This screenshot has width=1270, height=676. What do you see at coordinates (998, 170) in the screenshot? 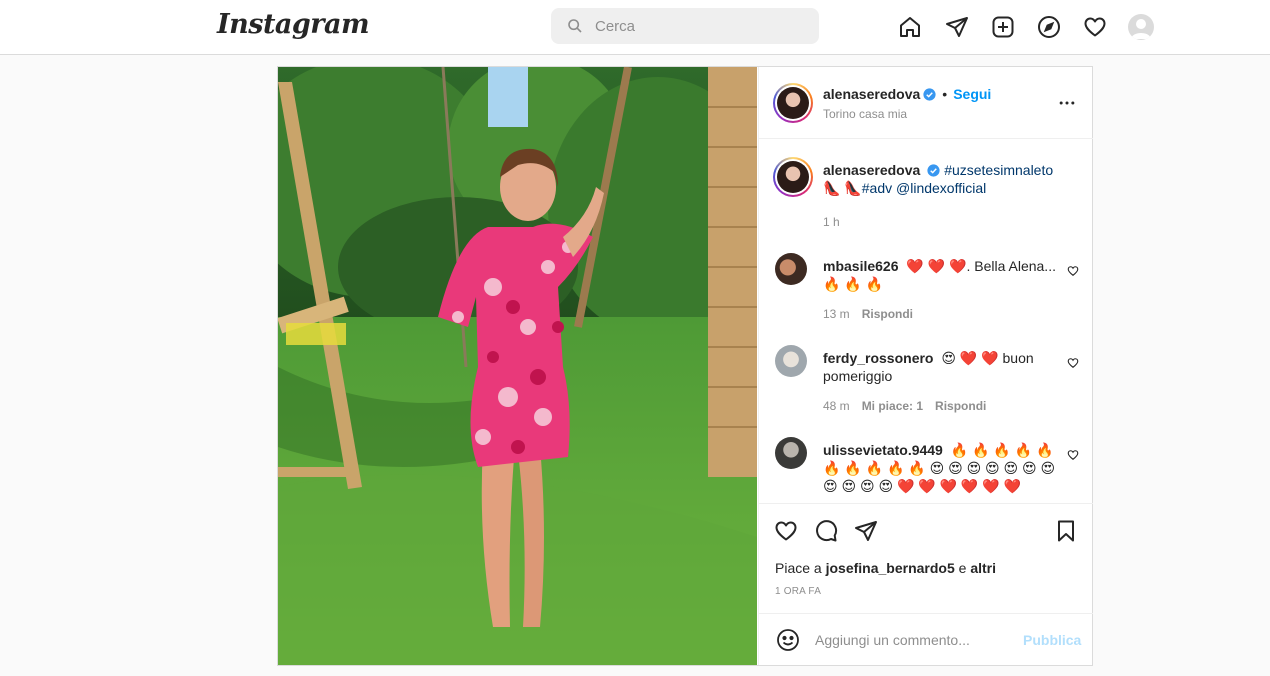
I see `hashtag-link: #uzsetesimnaleto` at bounding box center [998, 170].